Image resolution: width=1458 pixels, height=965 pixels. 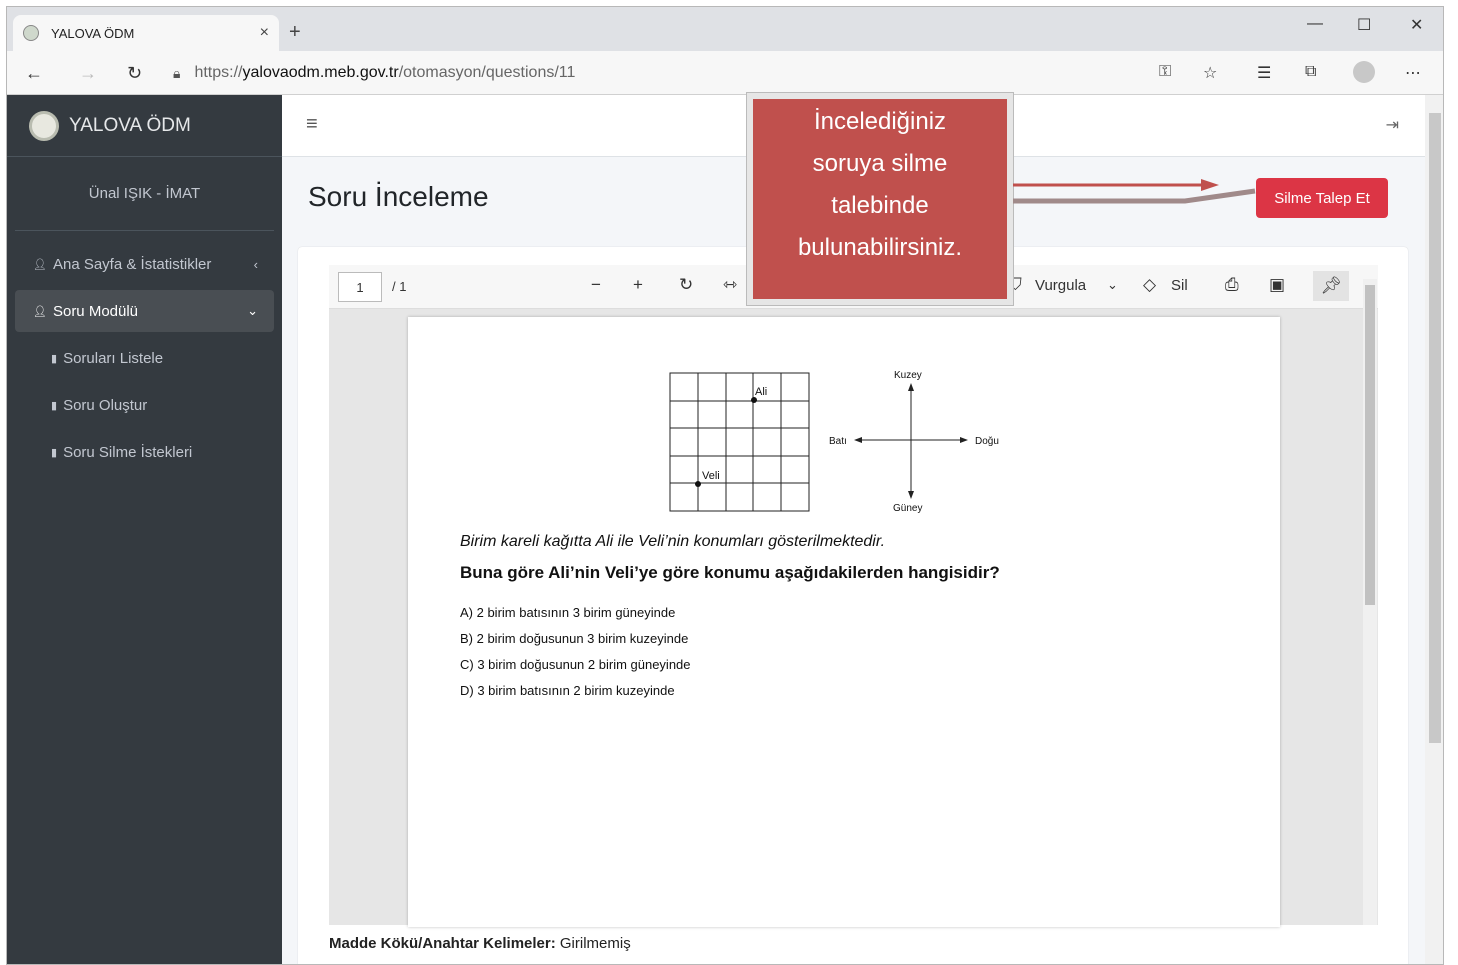 What do you see at coordinates (88, 73) in the screenshot?
I see `forward-arrow-icon: →` at bounding box center [88, 73].